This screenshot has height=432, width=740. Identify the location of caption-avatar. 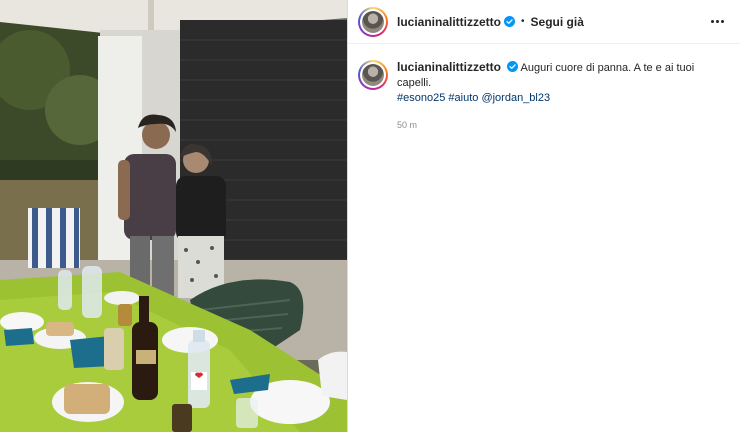
(373, 75).